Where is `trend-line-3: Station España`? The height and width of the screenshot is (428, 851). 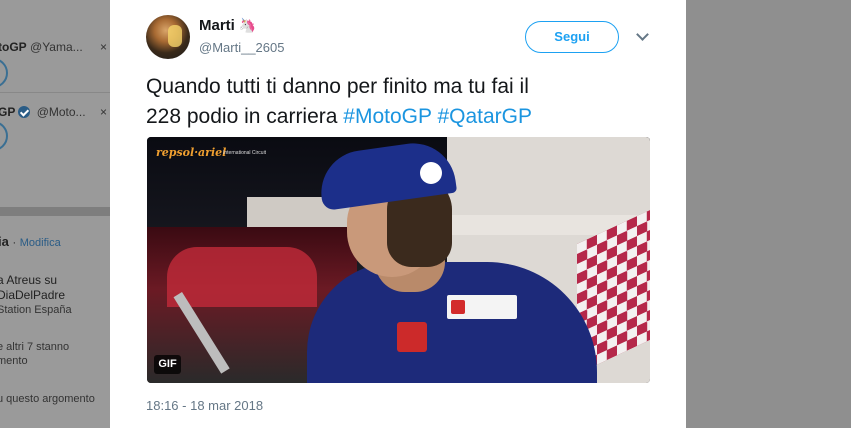
trend-line-3: Station España is located at coordinates (36, 310).